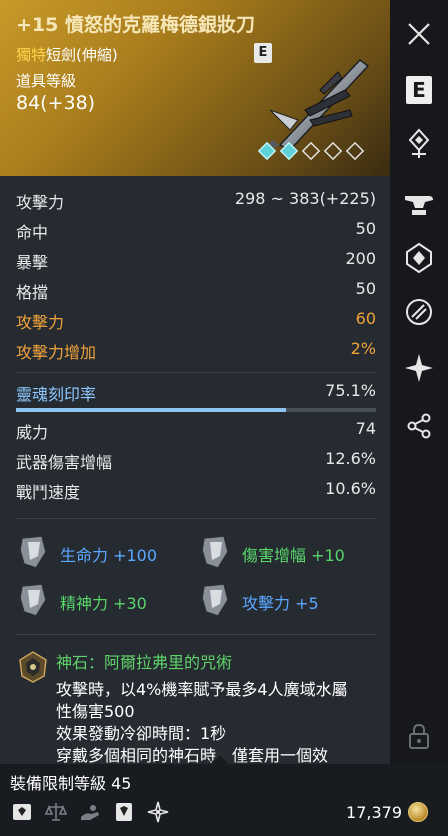 The height and width of the screenshot is (836, 448). What do you see at coordinates (360, 258) in the screenshot?
I see `stat-value: 200` at bounding box center [360, 258].